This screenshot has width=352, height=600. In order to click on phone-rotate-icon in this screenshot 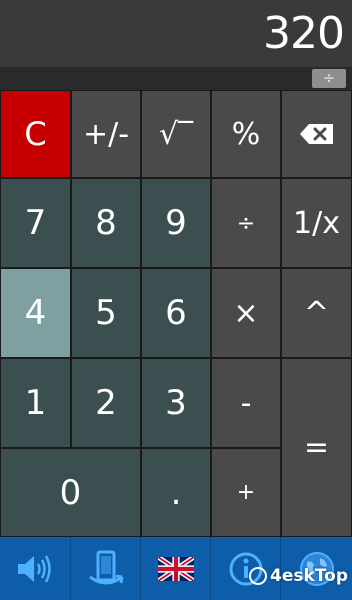, I will do `click(105, 567)`.